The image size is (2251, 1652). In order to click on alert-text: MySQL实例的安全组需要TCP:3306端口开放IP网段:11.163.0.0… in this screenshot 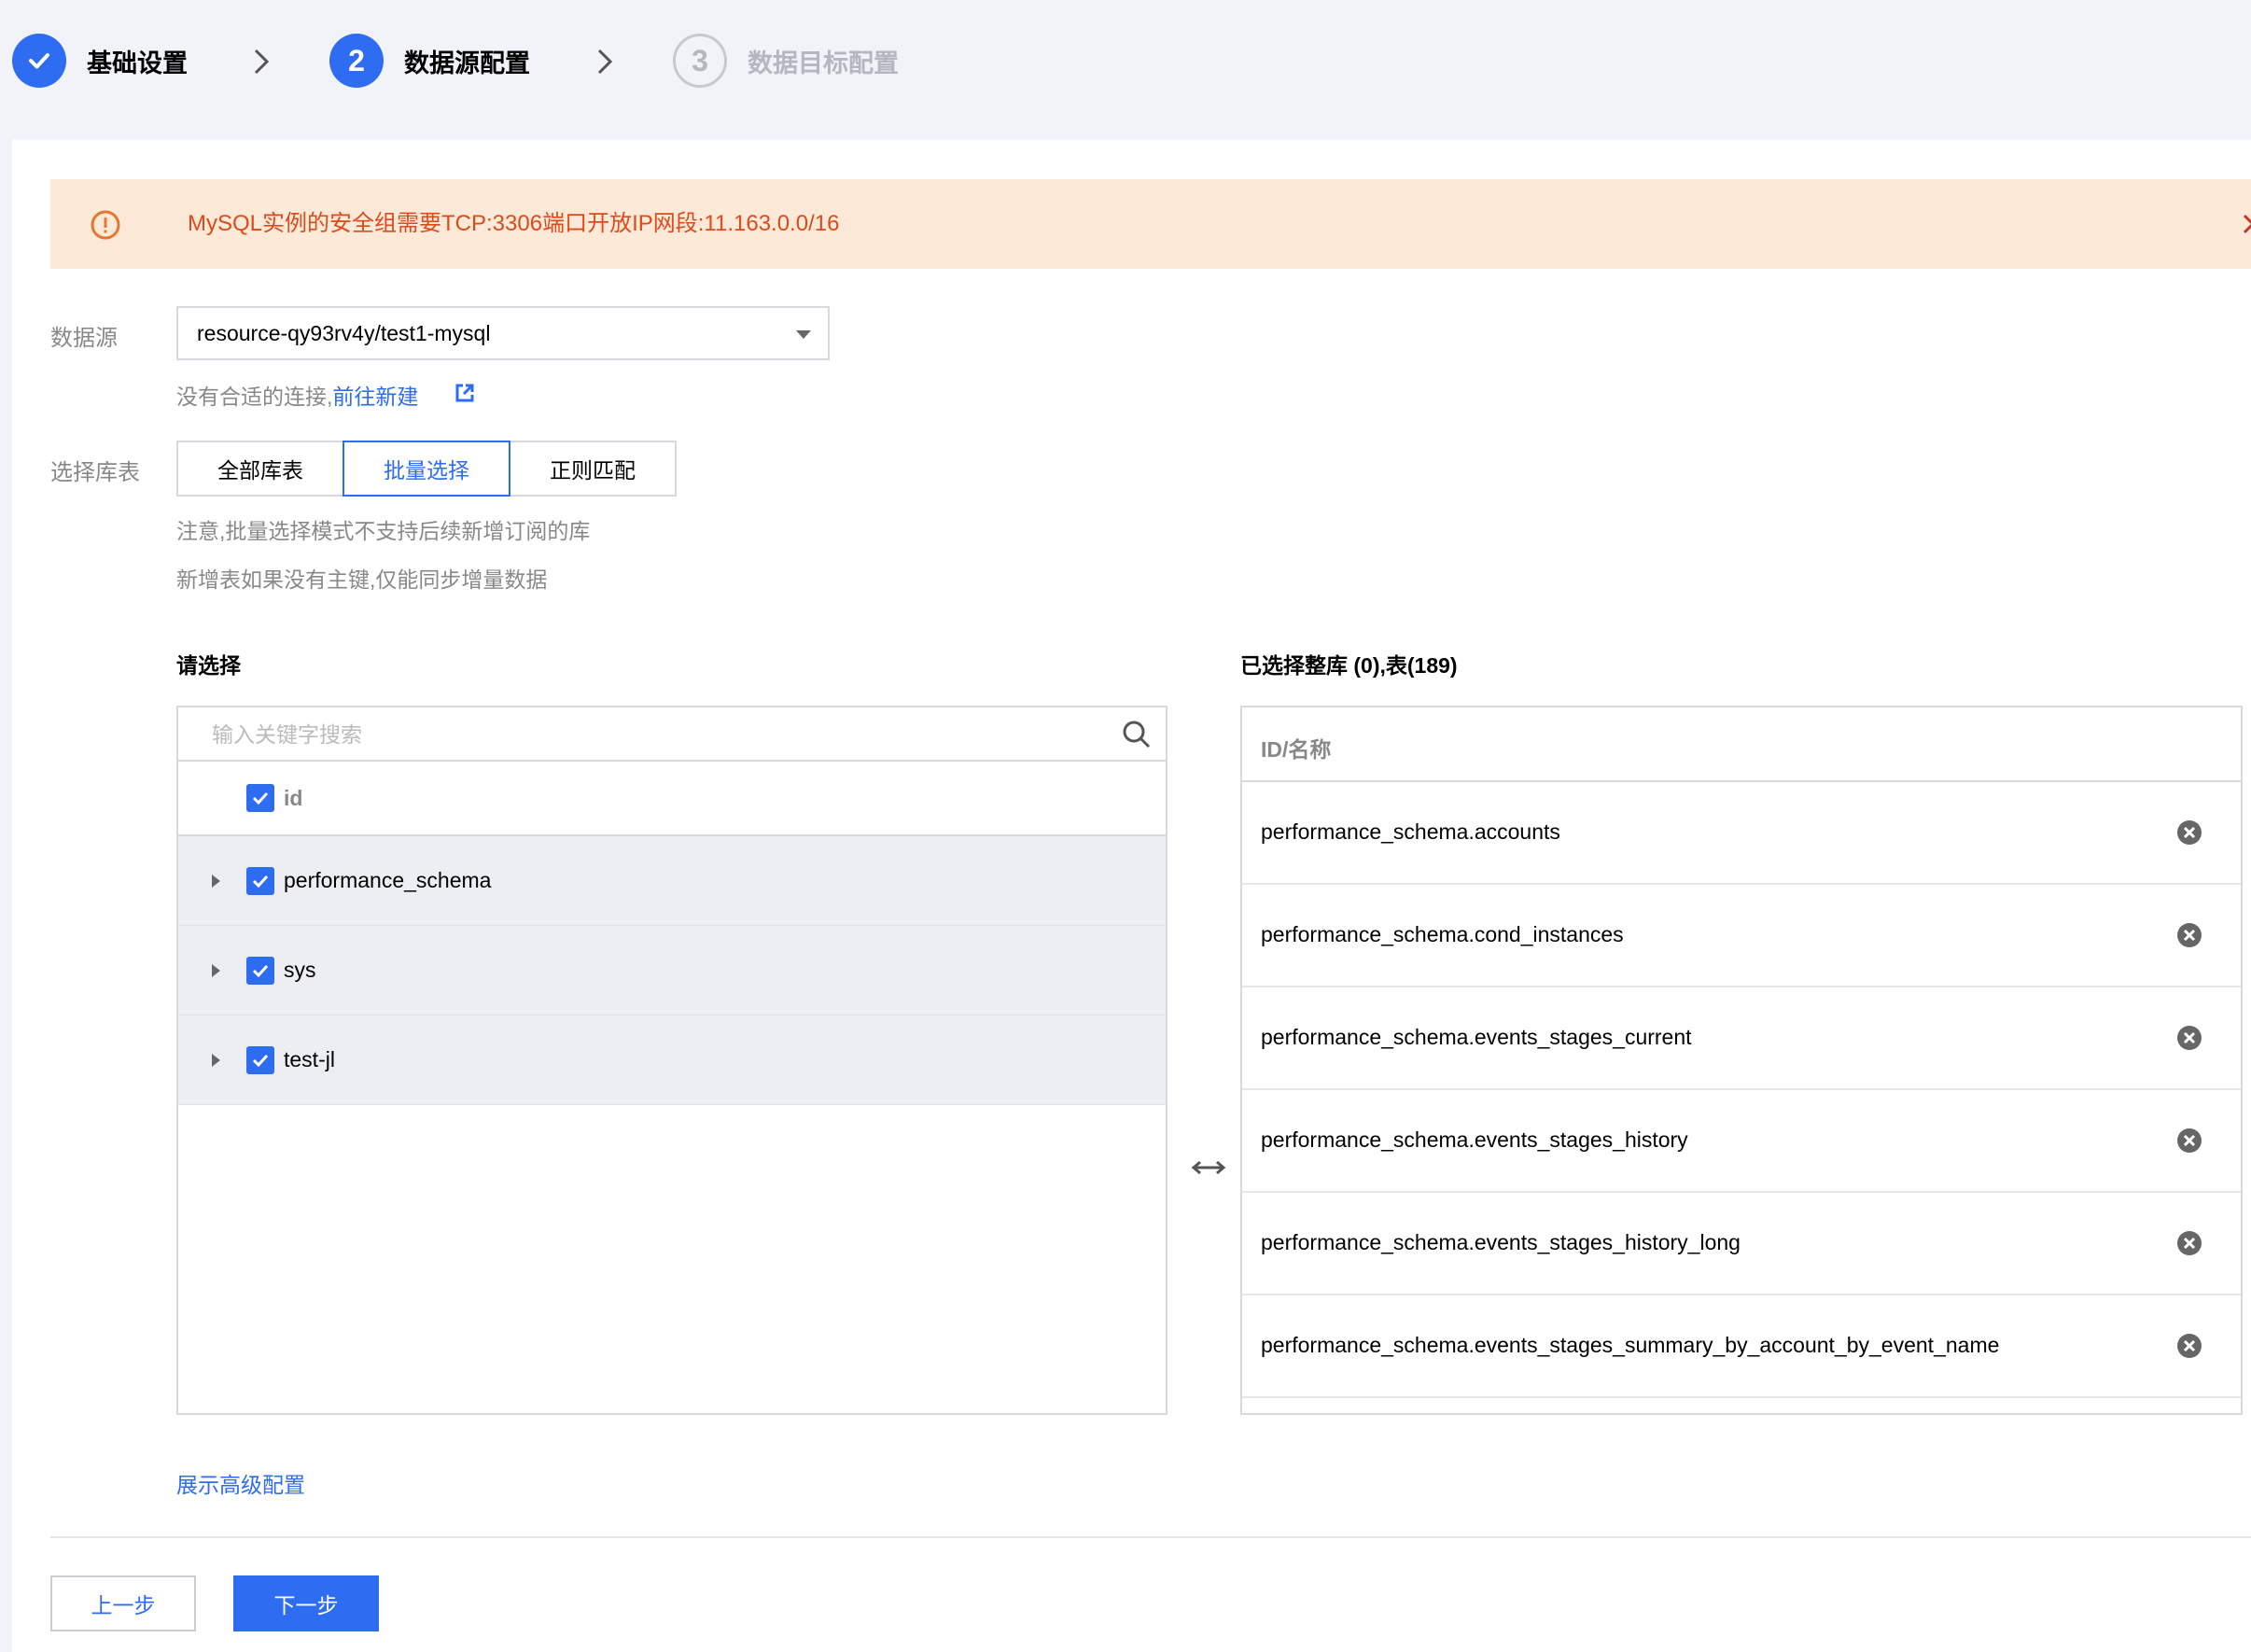, I will do `click(514, 223)`.